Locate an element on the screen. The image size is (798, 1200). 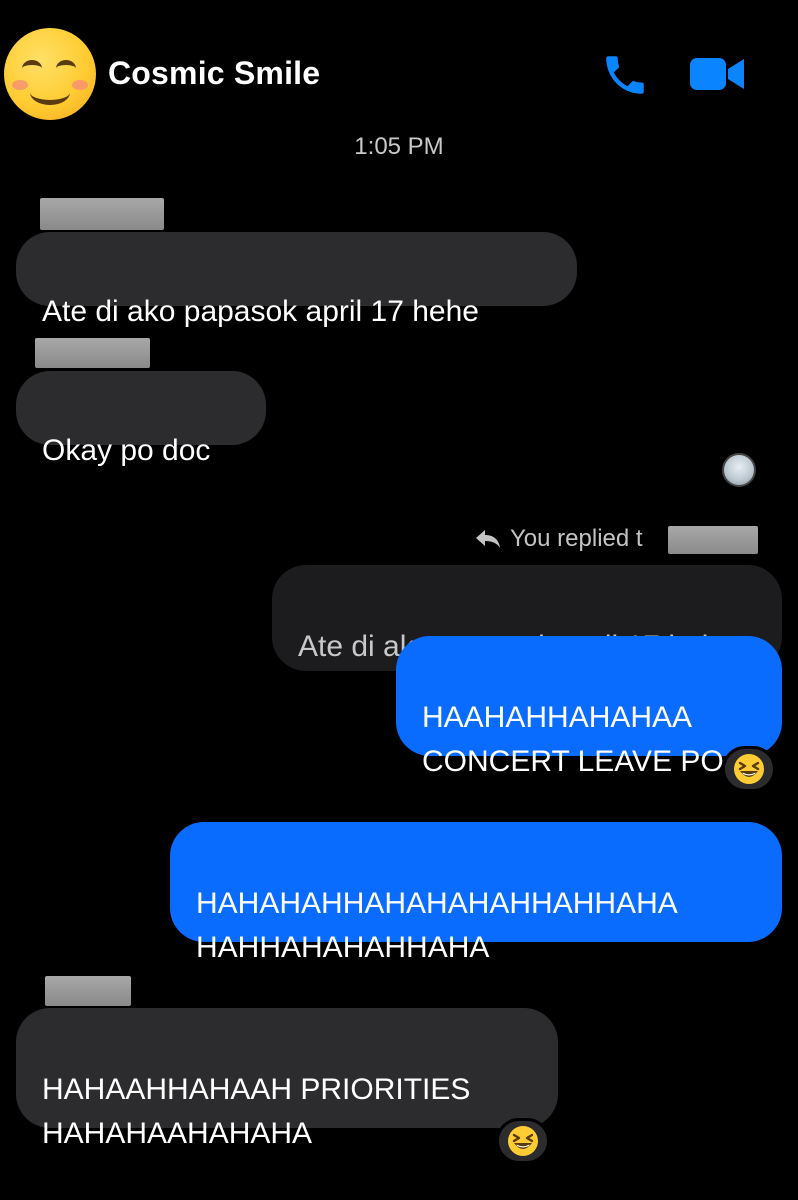
seen-receipt-avatar is located at coordinates (739, 470).